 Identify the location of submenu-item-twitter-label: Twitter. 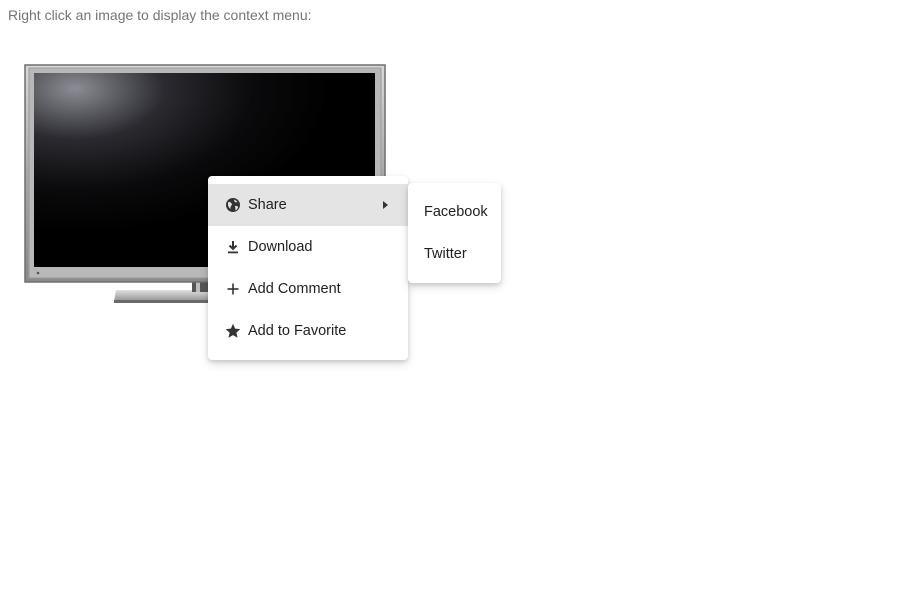
(445, 254).